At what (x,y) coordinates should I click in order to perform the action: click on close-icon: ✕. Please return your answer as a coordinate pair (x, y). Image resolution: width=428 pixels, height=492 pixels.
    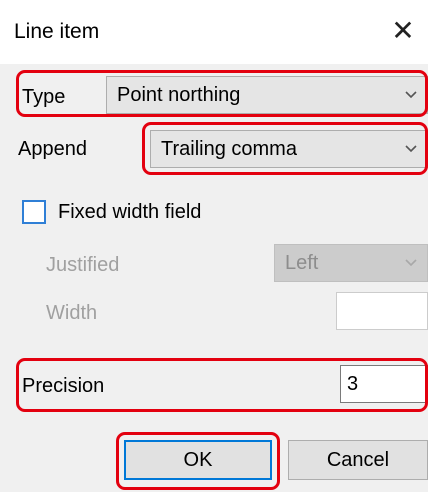
    Looking at the image, I should click on (403, 31).